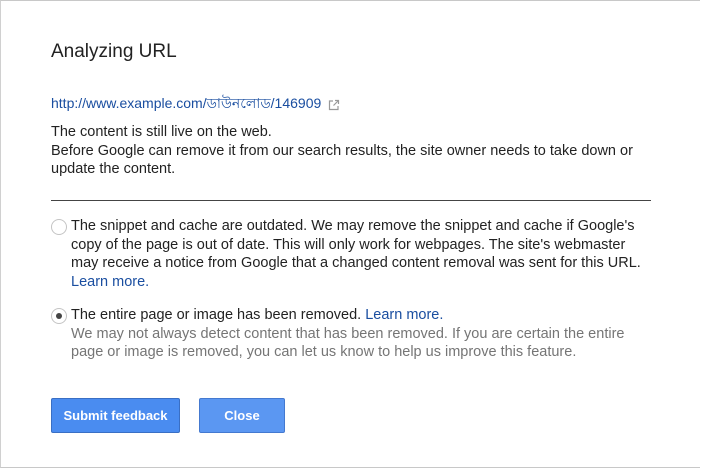 The width and height of the screenshot is (701, 469). Describe the element at coordinates (161, 132) in the screenshot. I see `status-line-live: The content is still live on the web.` at that location.